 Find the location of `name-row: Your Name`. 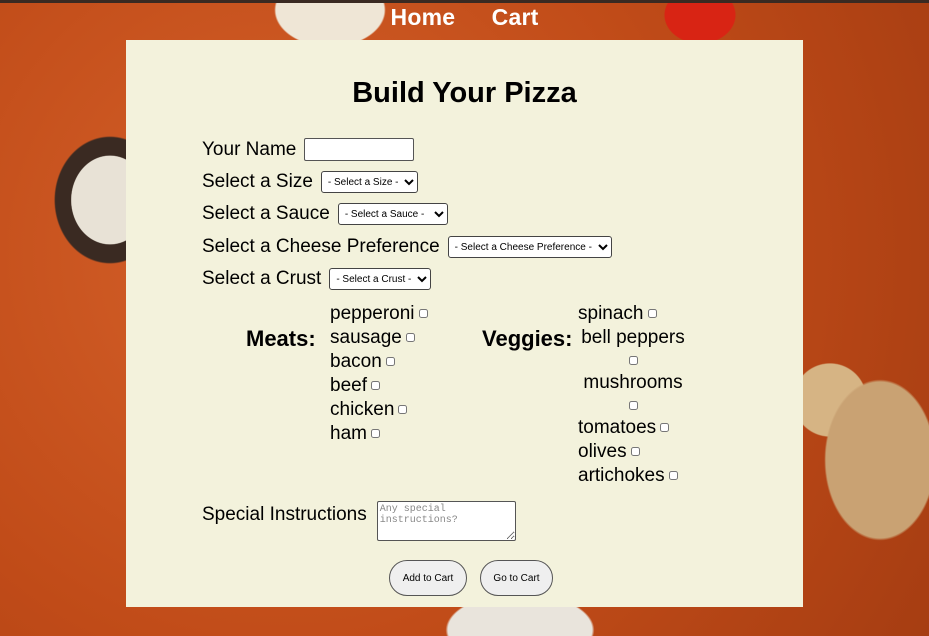

name-row: Your Name is located at coordinates (308, 149).